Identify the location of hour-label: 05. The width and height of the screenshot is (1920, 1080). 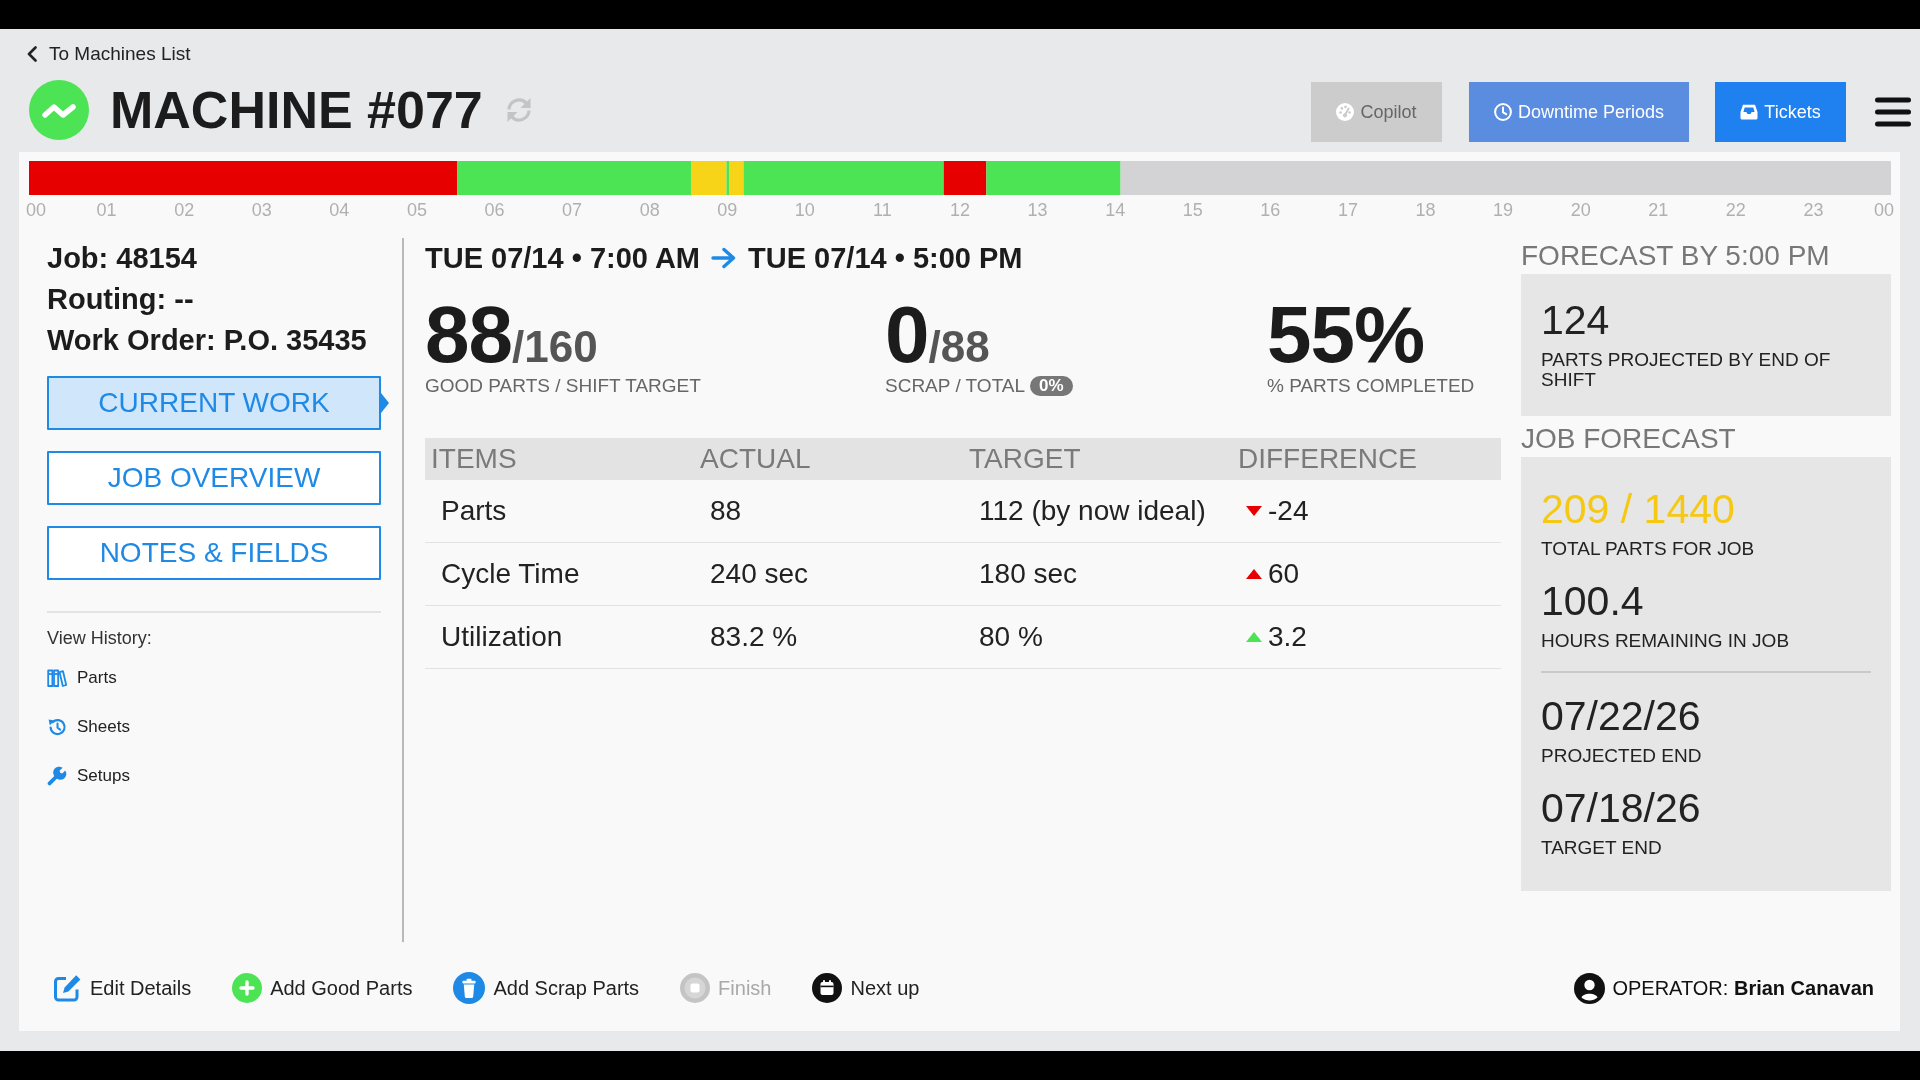
(416, 210).